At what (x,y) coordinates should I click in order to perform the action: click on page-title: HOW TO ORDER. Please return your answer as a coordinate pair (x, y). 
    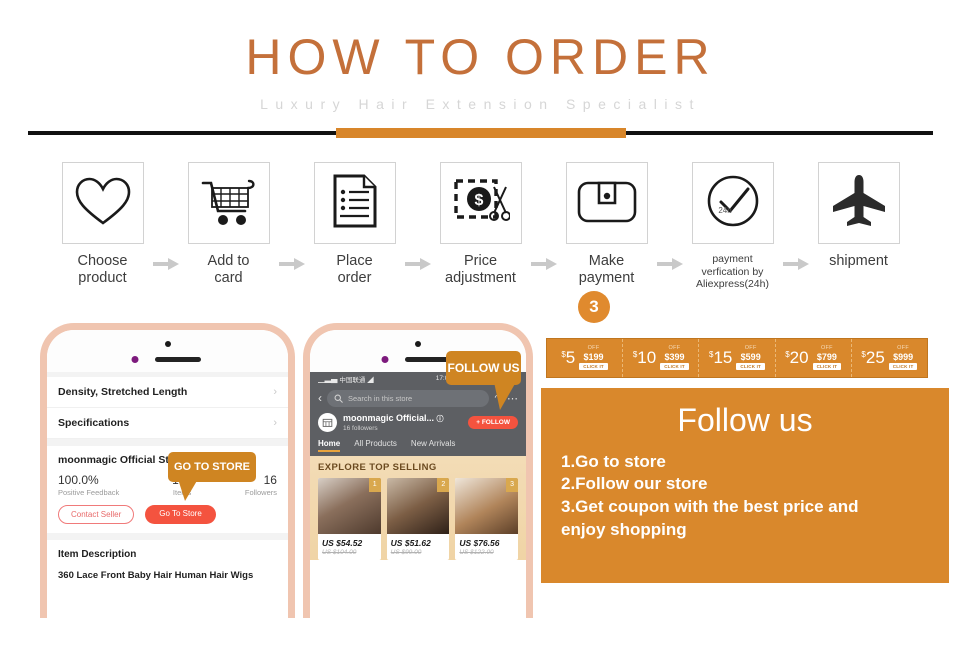
    Looking at the image, I should click on (480, 57).